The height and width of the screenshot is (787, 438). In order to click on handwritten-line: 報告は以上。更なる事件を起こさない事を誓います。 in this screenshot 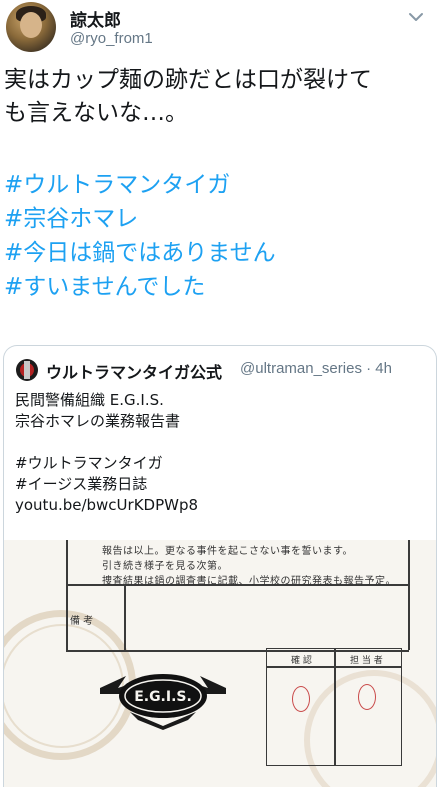, I will do `click(227, 551)`.